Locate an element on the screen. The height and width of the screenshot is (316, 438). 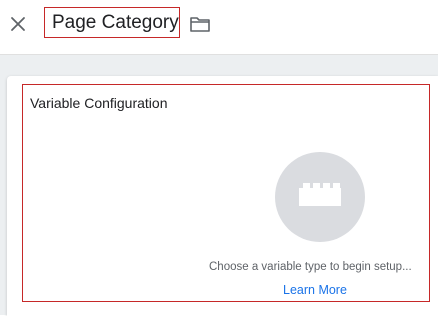
close-button is located at coordinates (18, 24).